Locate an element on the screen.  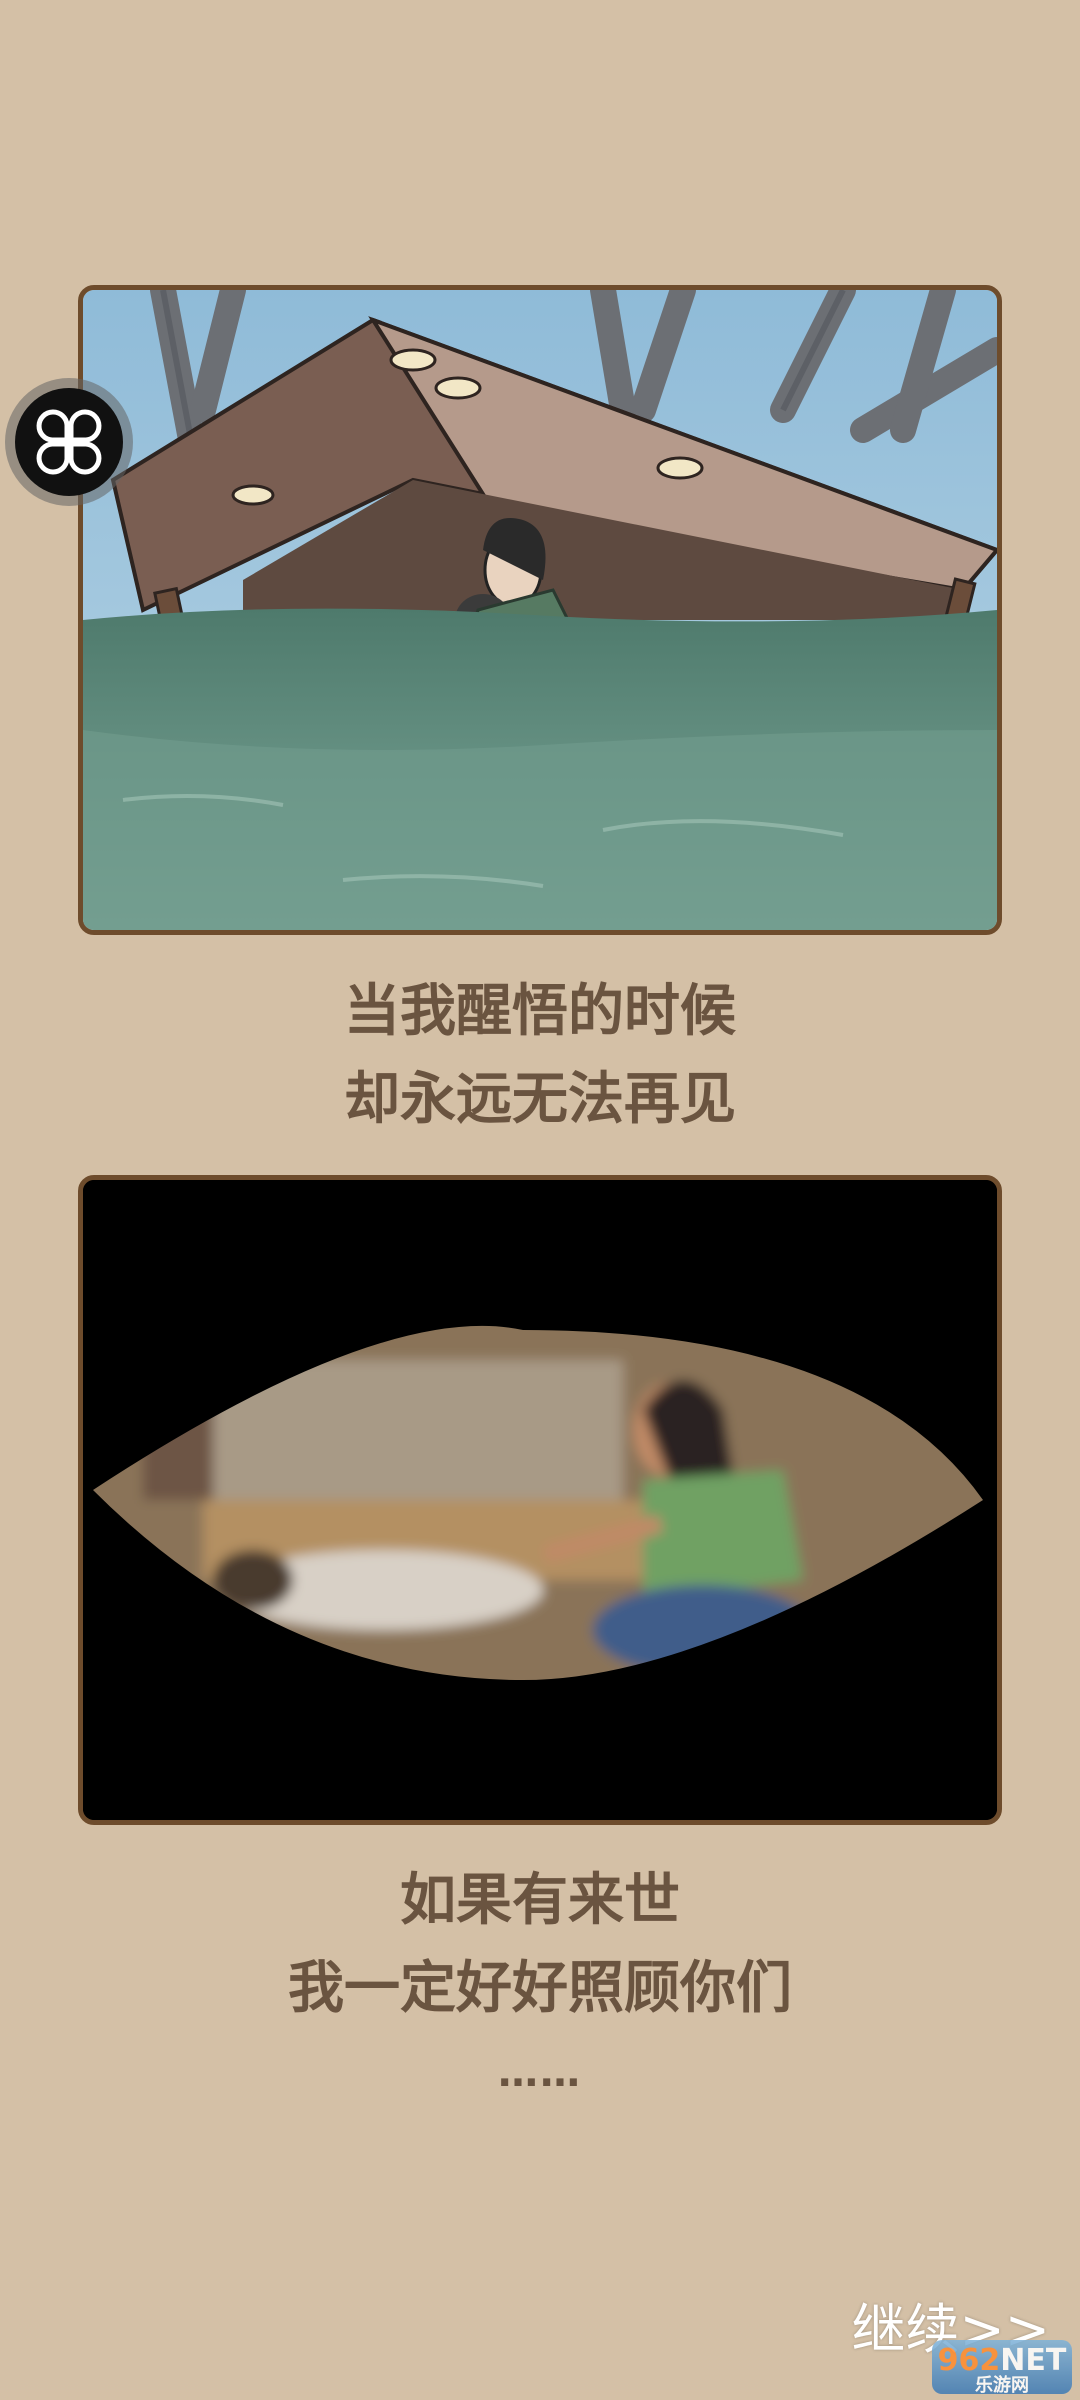
caption-line: 我一定好好照顾你们 is located at coordinates (540, 1988).